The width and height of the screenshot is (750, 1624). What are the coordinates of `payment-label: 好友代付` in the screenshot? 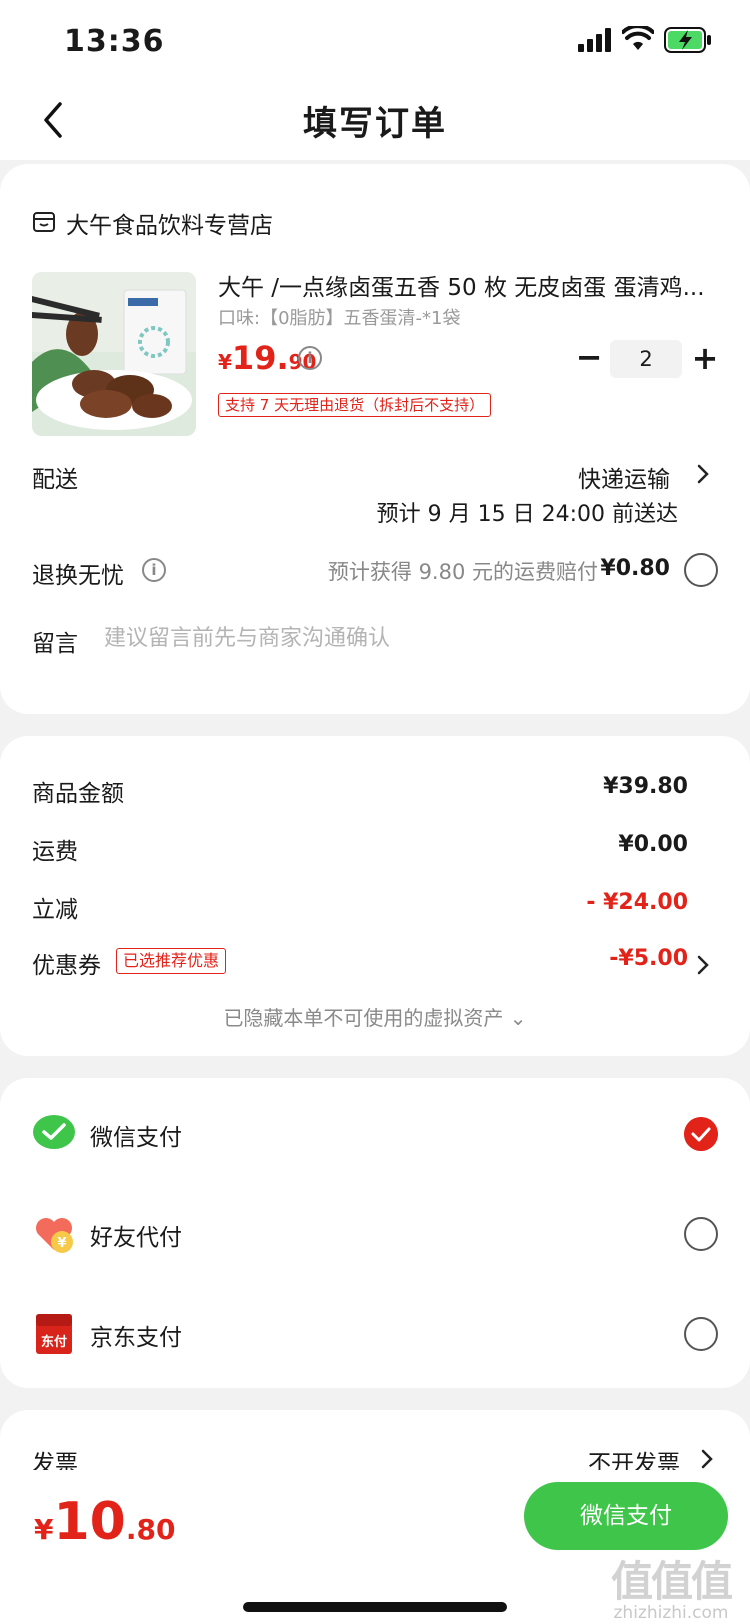 It's located at (136, 1238).